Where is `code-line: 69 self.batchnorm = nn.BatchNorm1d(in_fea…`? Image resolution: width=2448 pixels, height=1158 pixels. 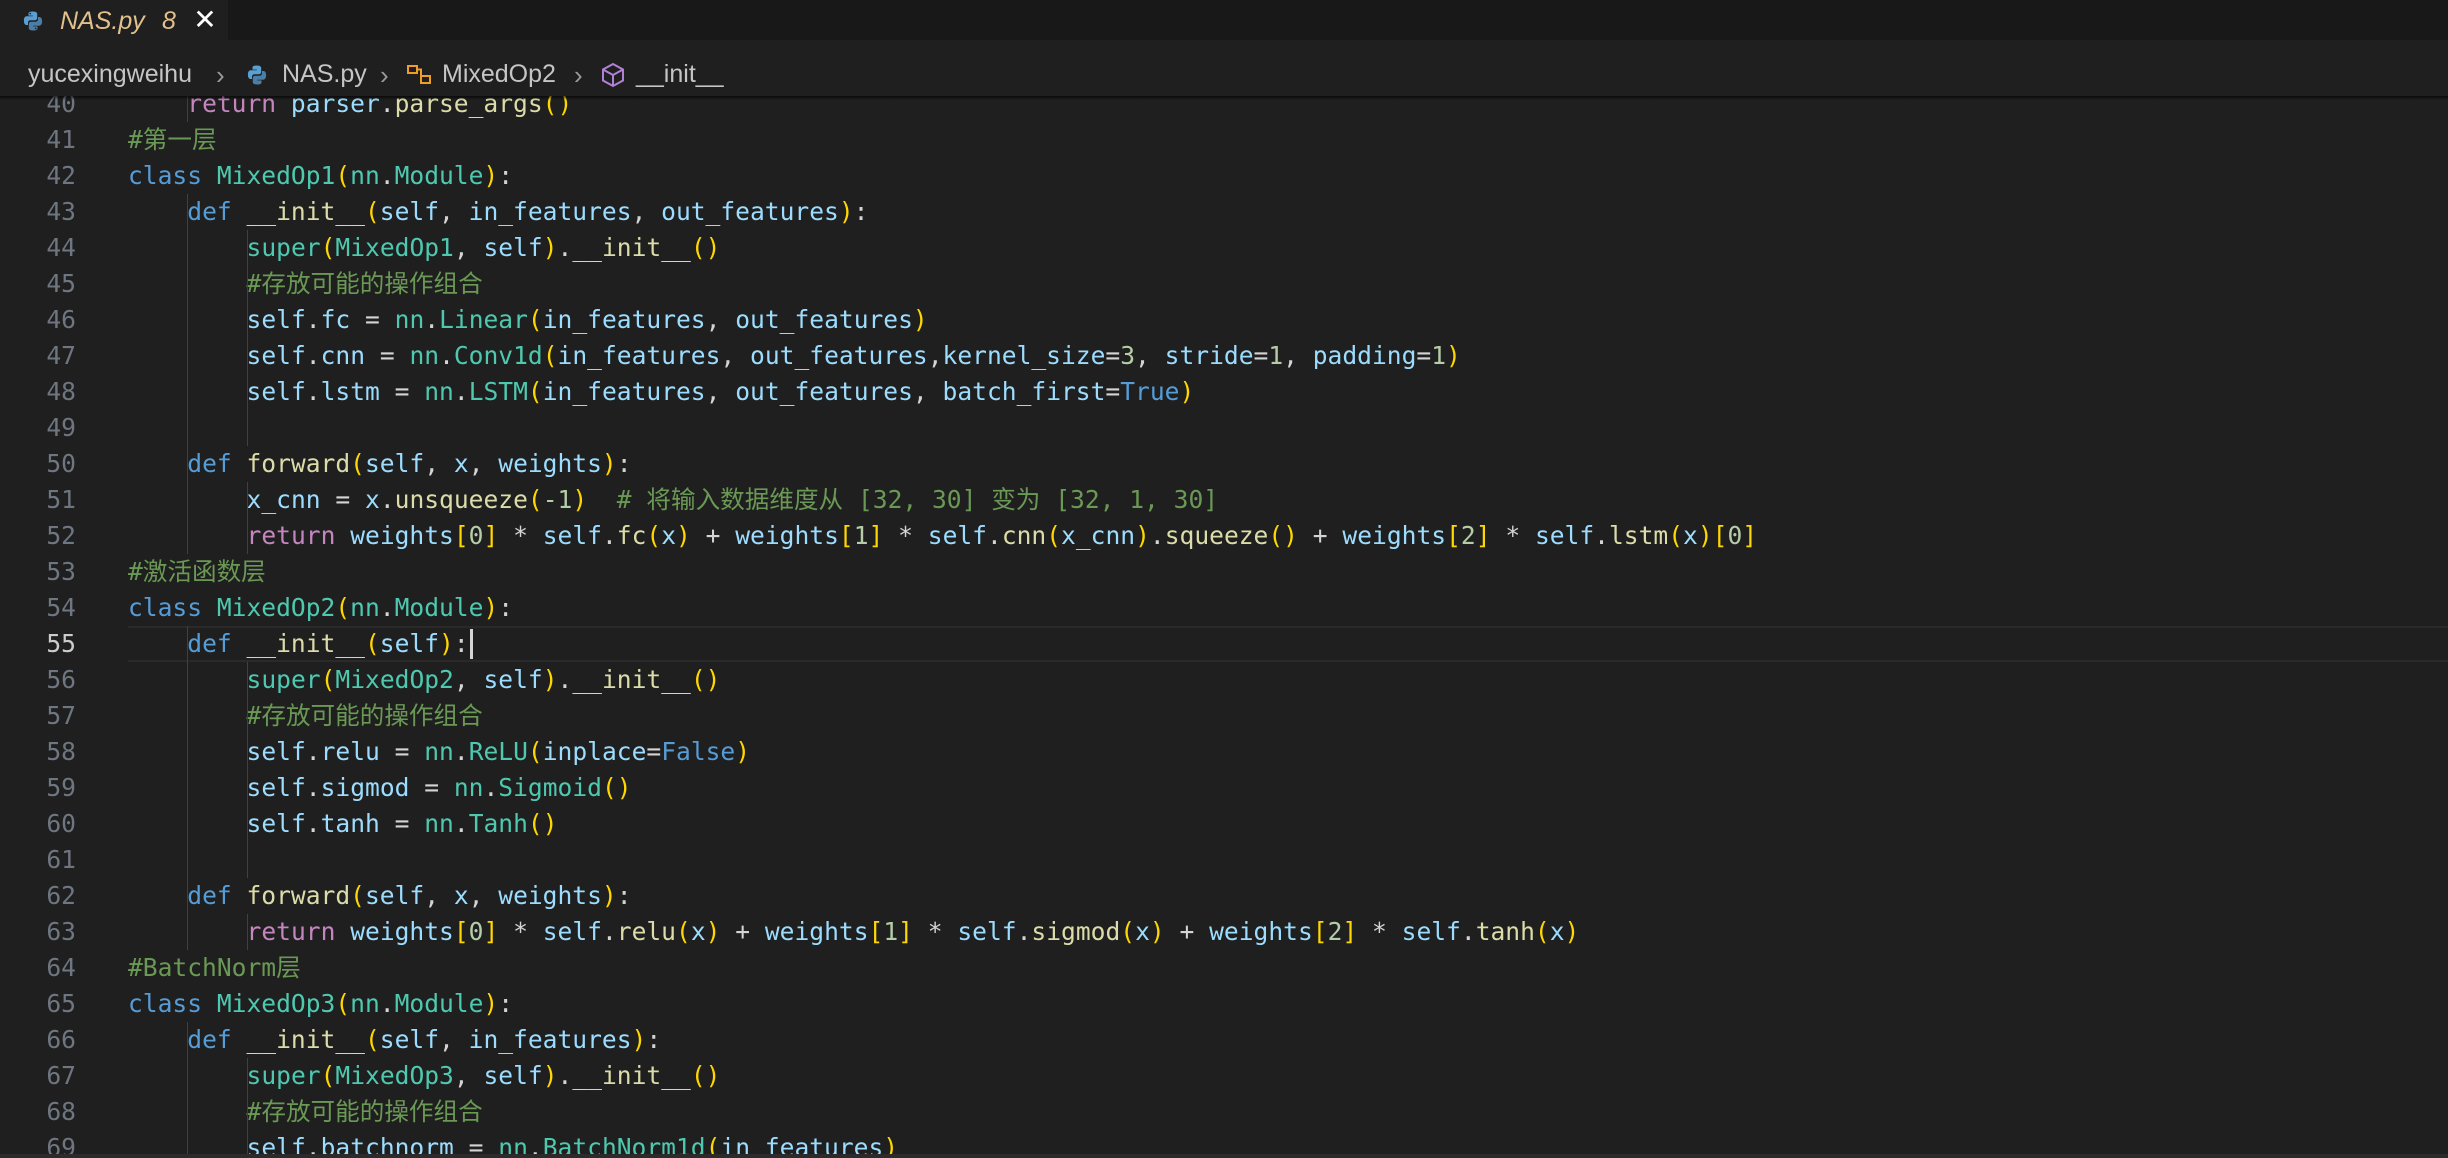
code-line: 69 self.batchnorm = nn.BatchNorm1d(in_fea… is located at coordinates (1224, 1142).